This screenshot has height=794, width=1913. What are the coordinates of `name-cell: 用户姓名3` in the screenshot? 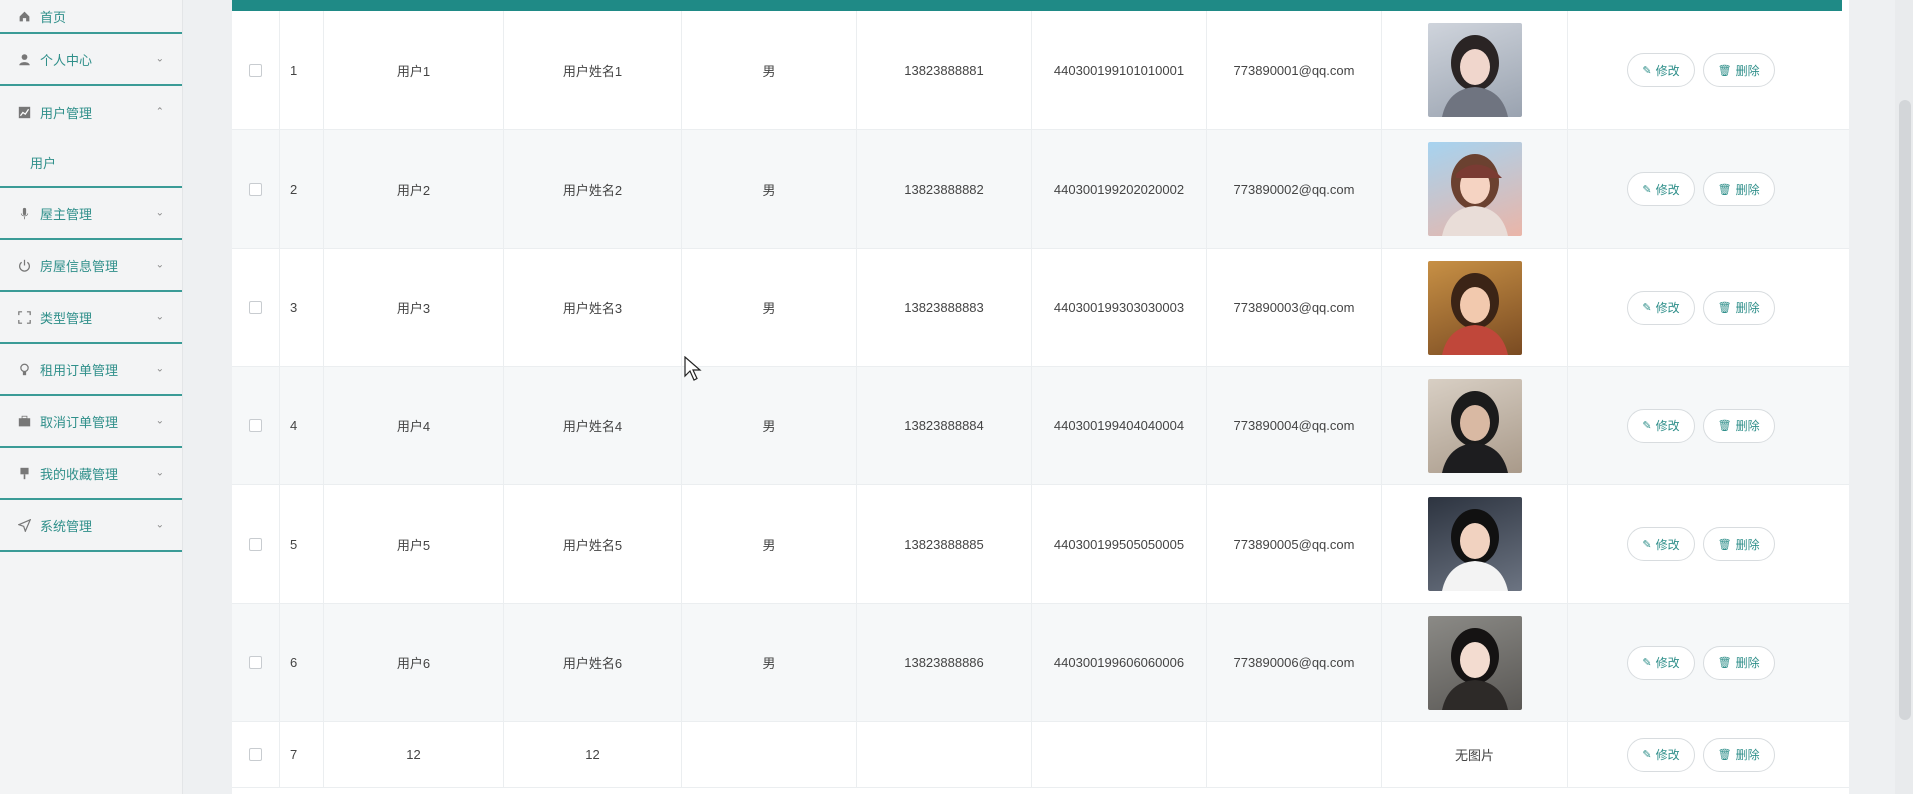 It's located at (593, 307).